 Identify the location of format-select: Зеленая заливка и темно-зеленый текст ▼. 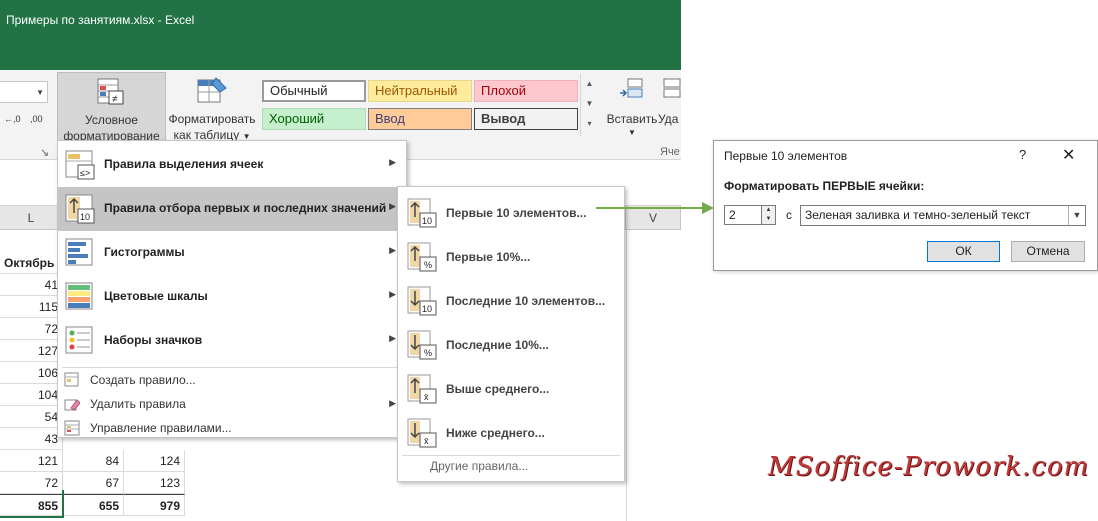
(943, 215).